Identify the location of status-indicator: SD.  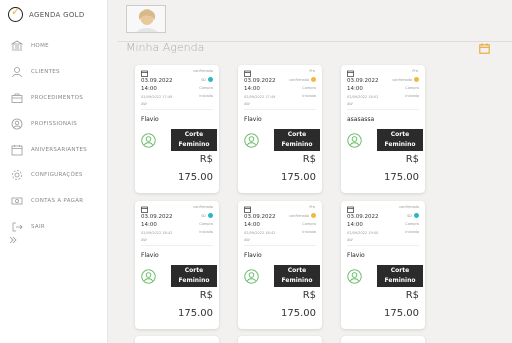
(207, 79).